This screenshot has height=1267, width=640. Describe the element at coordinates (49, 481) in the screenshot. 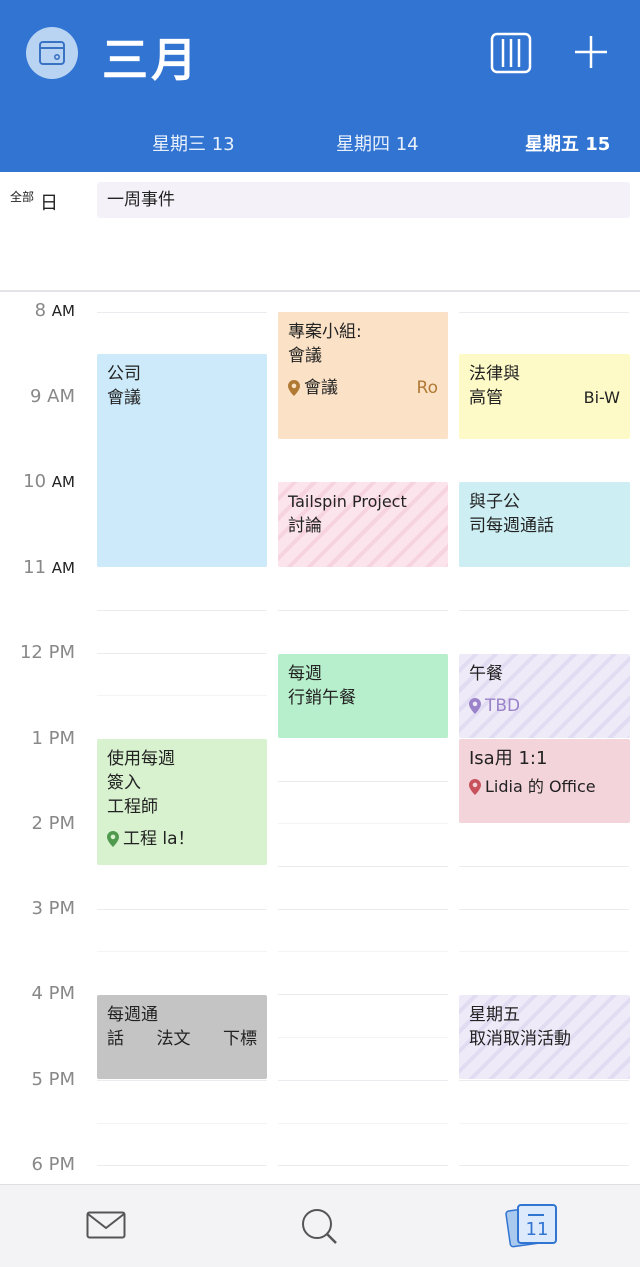

I see `hour-label-10am: 10 AM` at that location.